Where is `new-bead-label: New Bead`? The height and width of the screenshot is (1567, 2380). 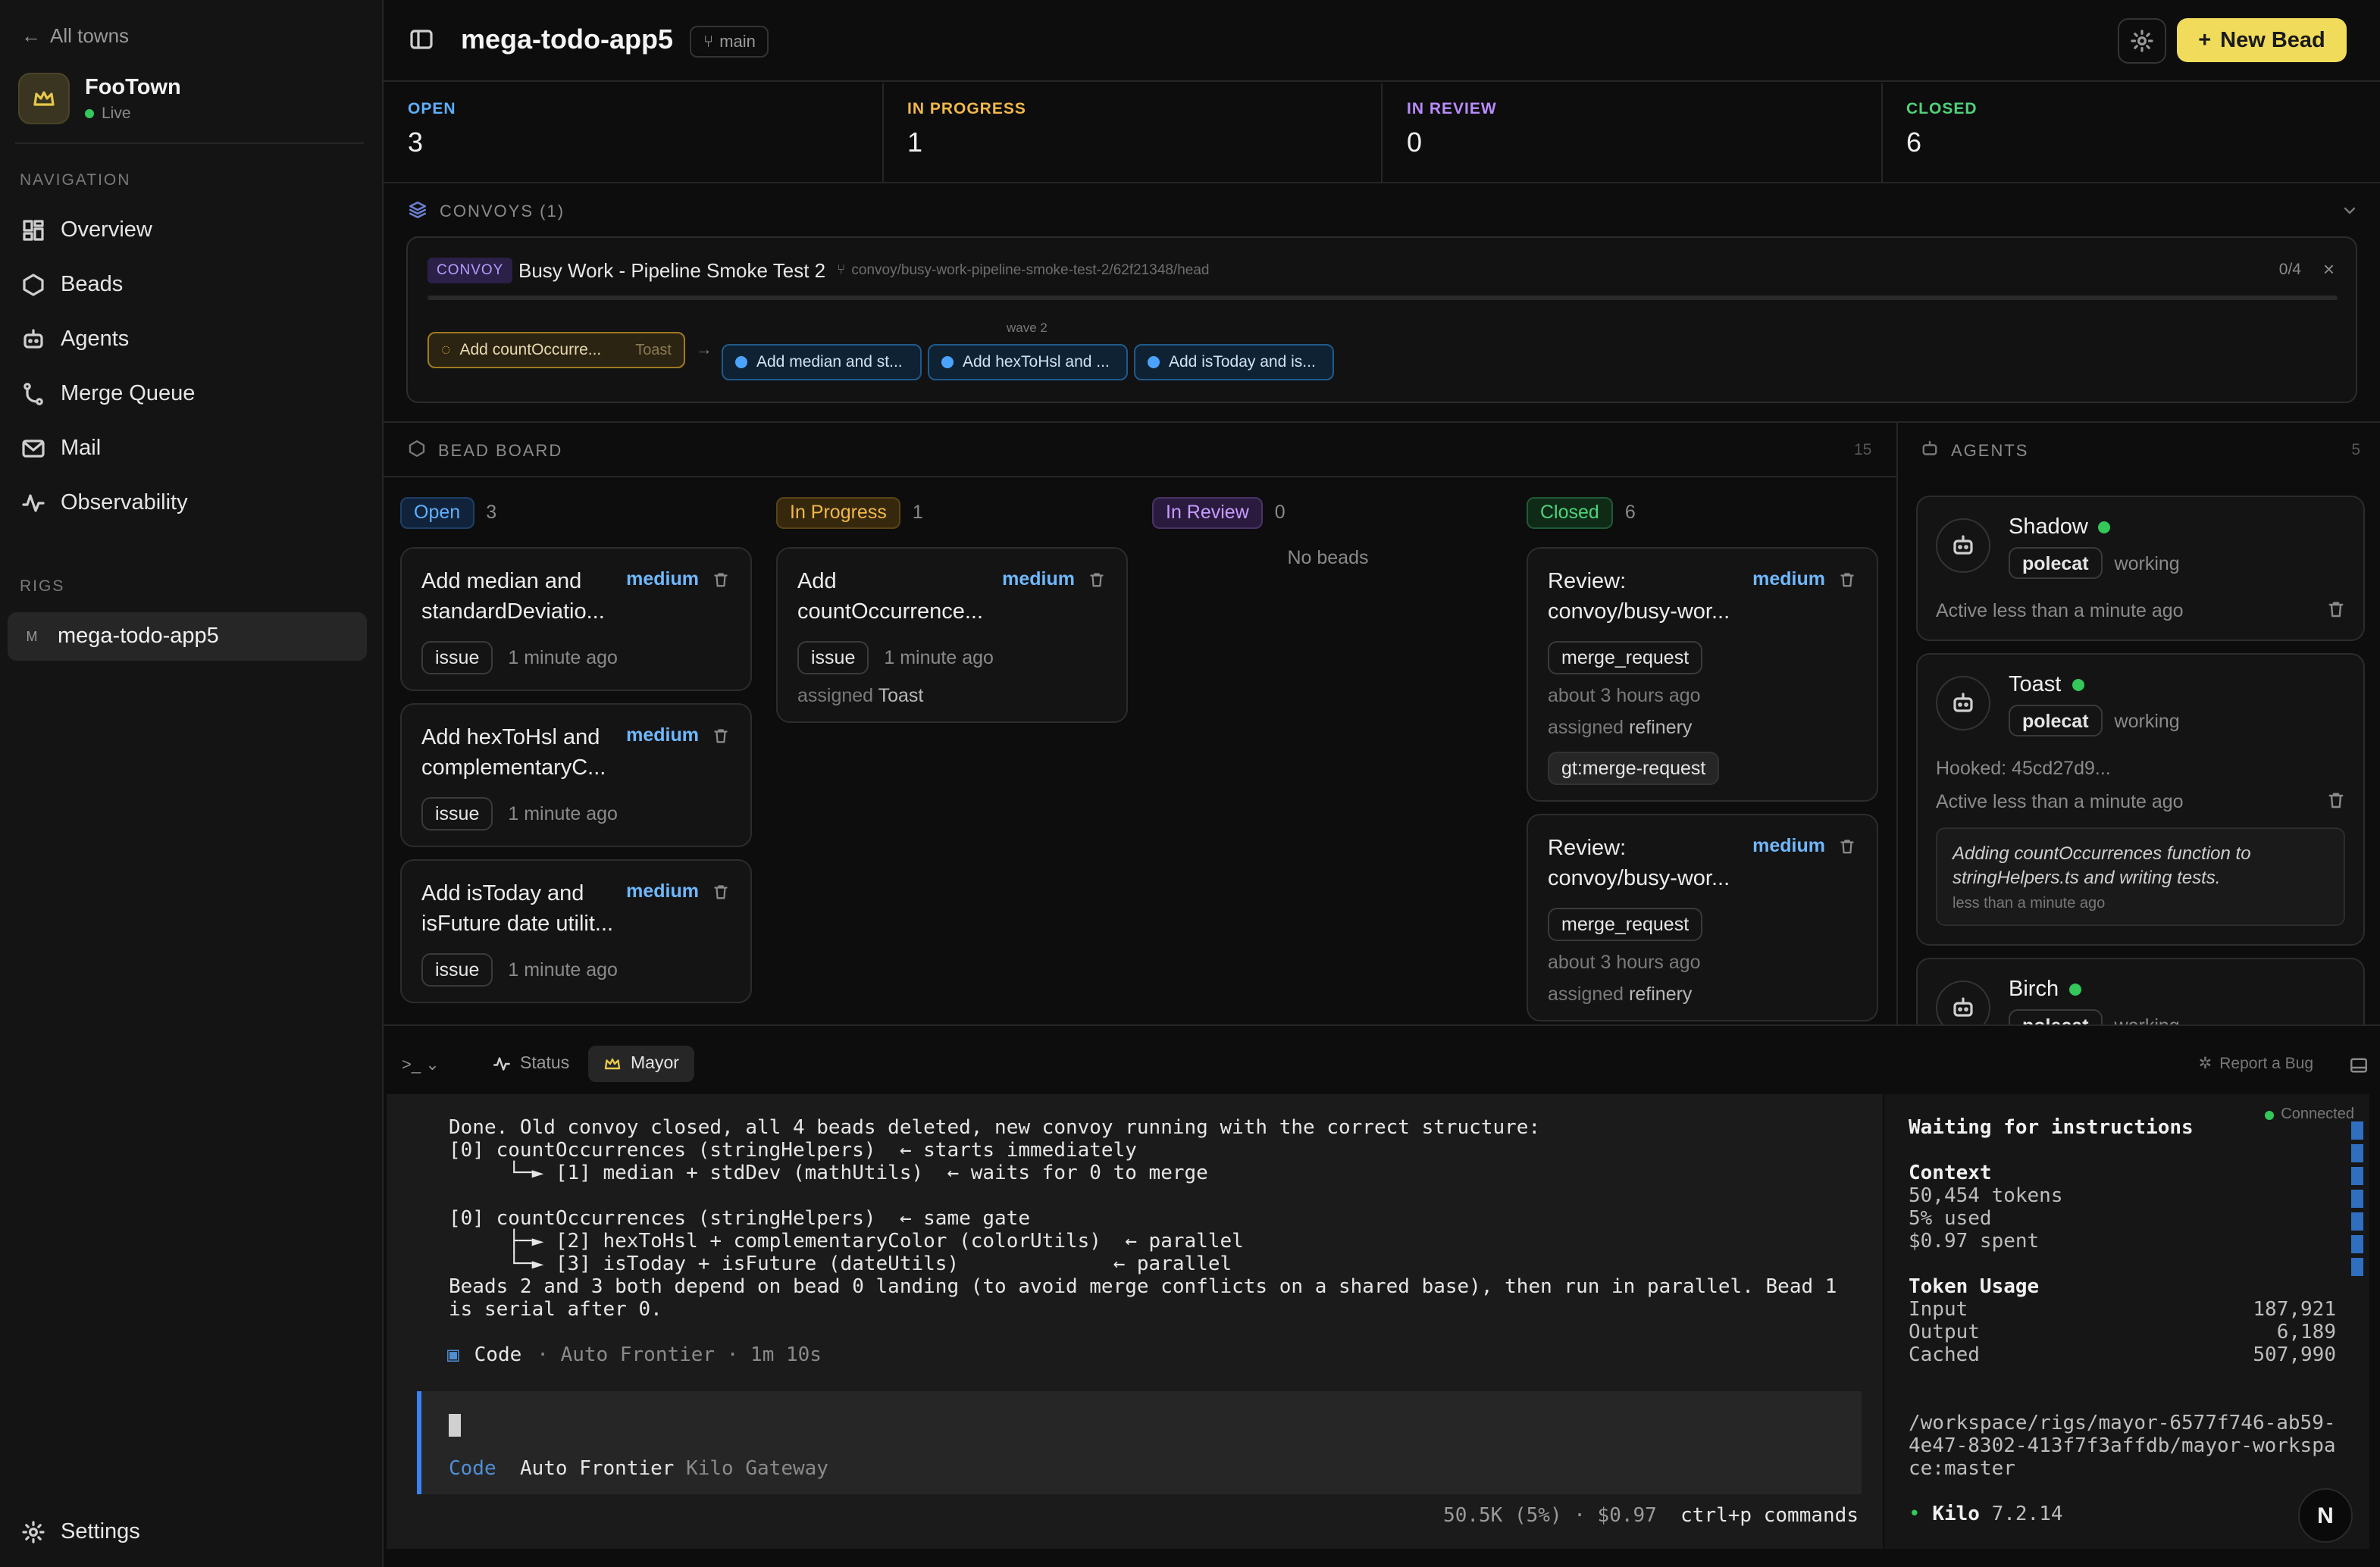 new-bead-label: New Bead is located at coordinates (2273, 40).